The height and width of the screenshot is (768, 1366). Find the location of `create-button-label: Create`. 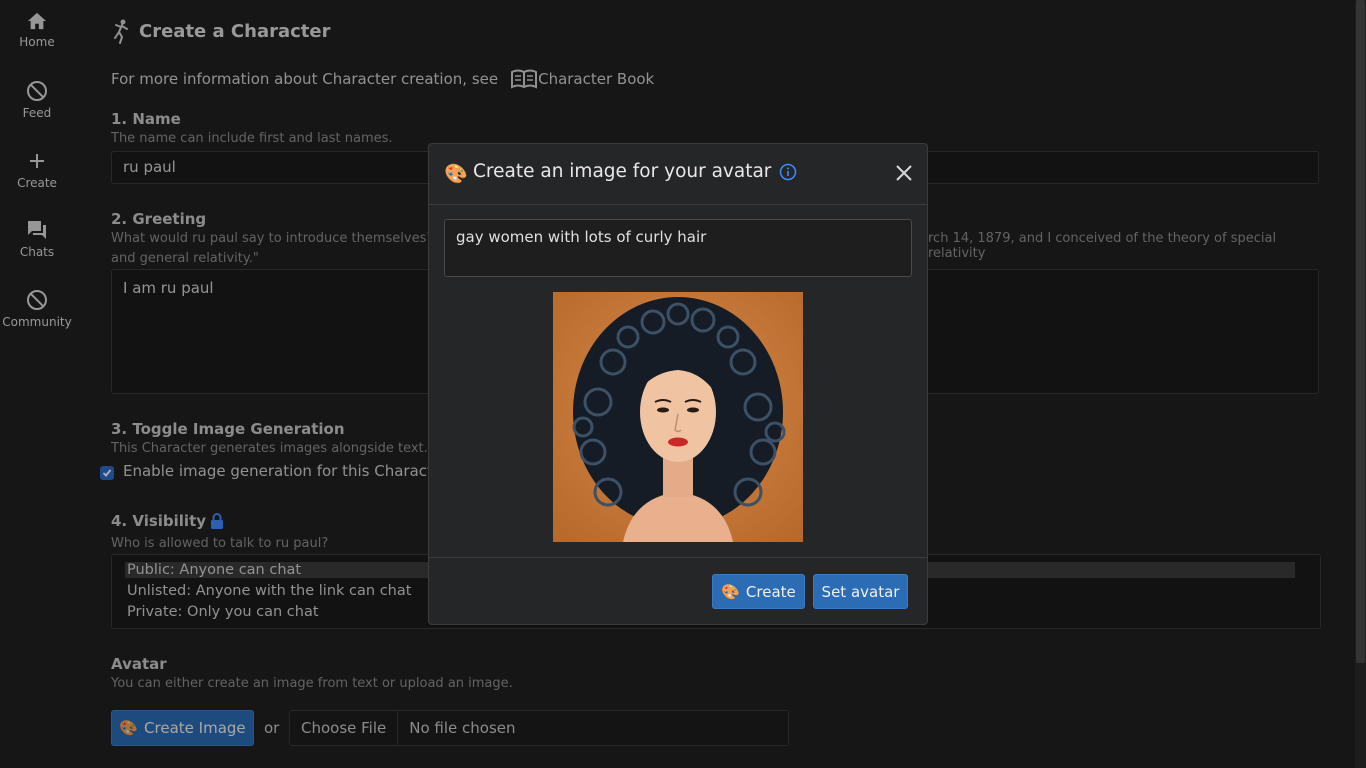

create-button-label: Create is located at coordinates (770, 591).